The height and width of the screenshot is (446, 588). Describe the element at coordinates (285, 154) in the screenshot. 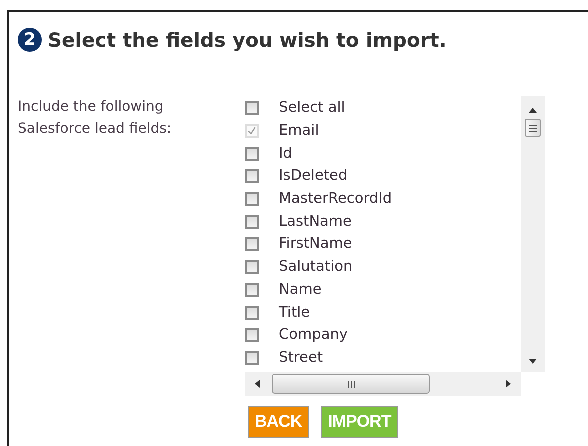

I see `field-label: Id` at that location.